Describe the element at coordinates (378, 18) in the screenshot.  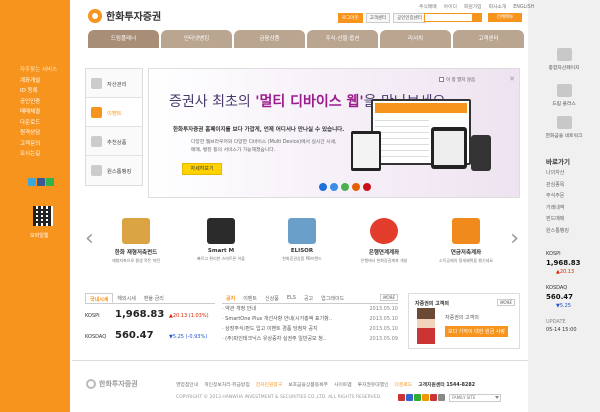
I see `customer-center-button: 고객센터` at that location.